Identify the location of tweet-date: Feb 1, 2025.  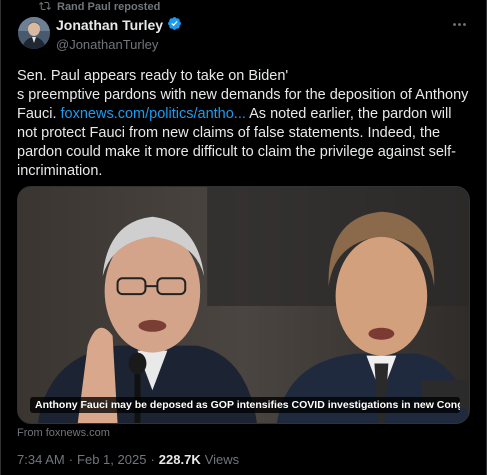
(111, 459).